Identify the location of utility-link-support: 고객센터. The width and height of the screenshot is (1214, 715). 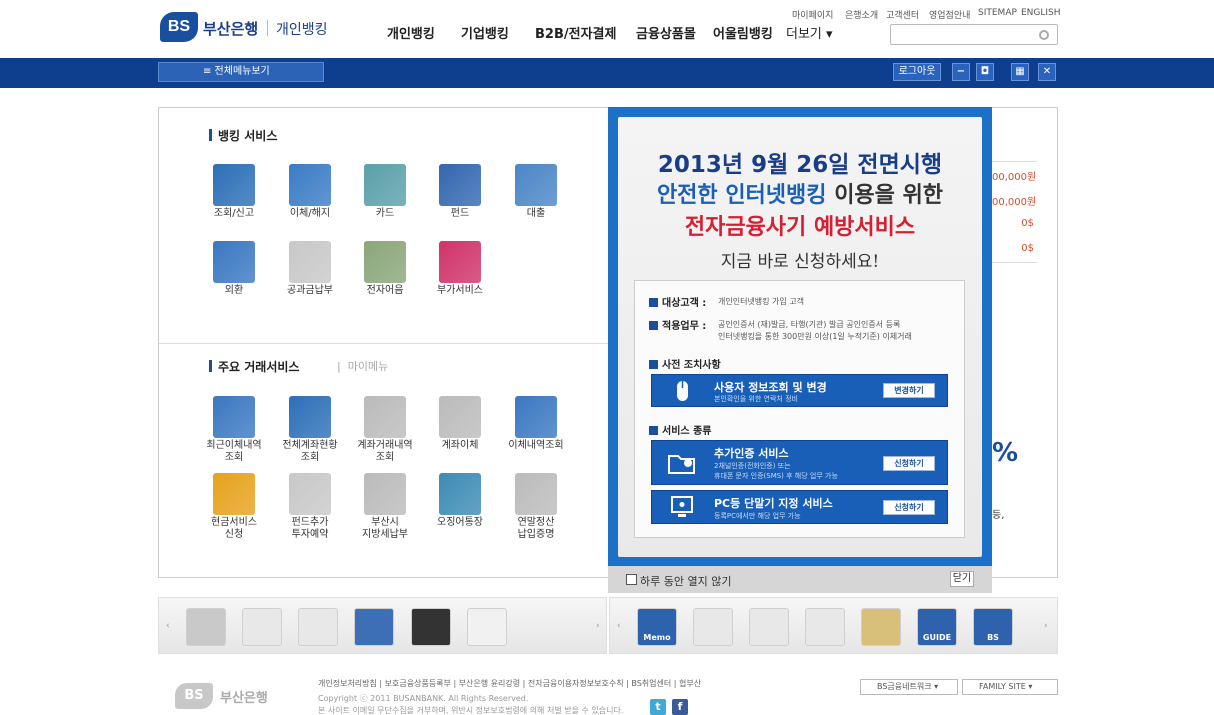
(902, 14).